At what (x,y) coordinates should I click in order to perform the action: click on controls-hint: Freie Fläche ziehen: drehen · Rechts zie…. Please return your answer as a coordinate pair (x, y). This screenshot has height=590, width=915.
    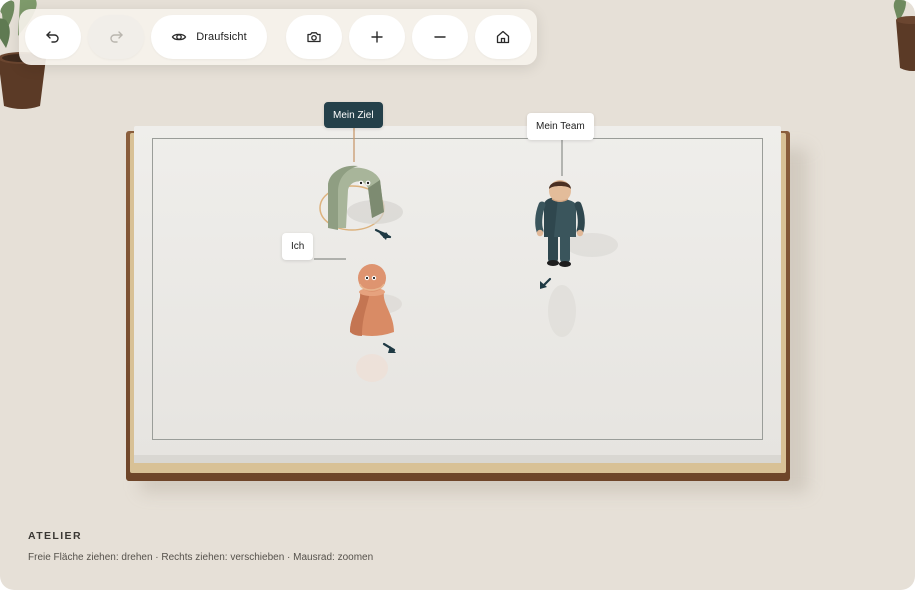
    Looking at the image, I should click on (201, 557).